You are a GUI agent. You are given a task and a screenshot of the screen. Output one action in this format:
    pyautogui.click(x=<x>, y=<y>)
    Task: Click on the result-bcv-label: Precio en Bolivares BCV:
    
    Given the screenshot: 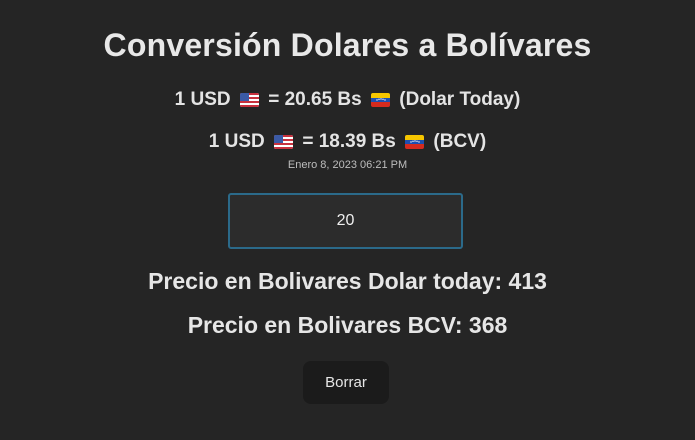 What is the action you would take?
    pyautogui.click(x=325, y=325)
    